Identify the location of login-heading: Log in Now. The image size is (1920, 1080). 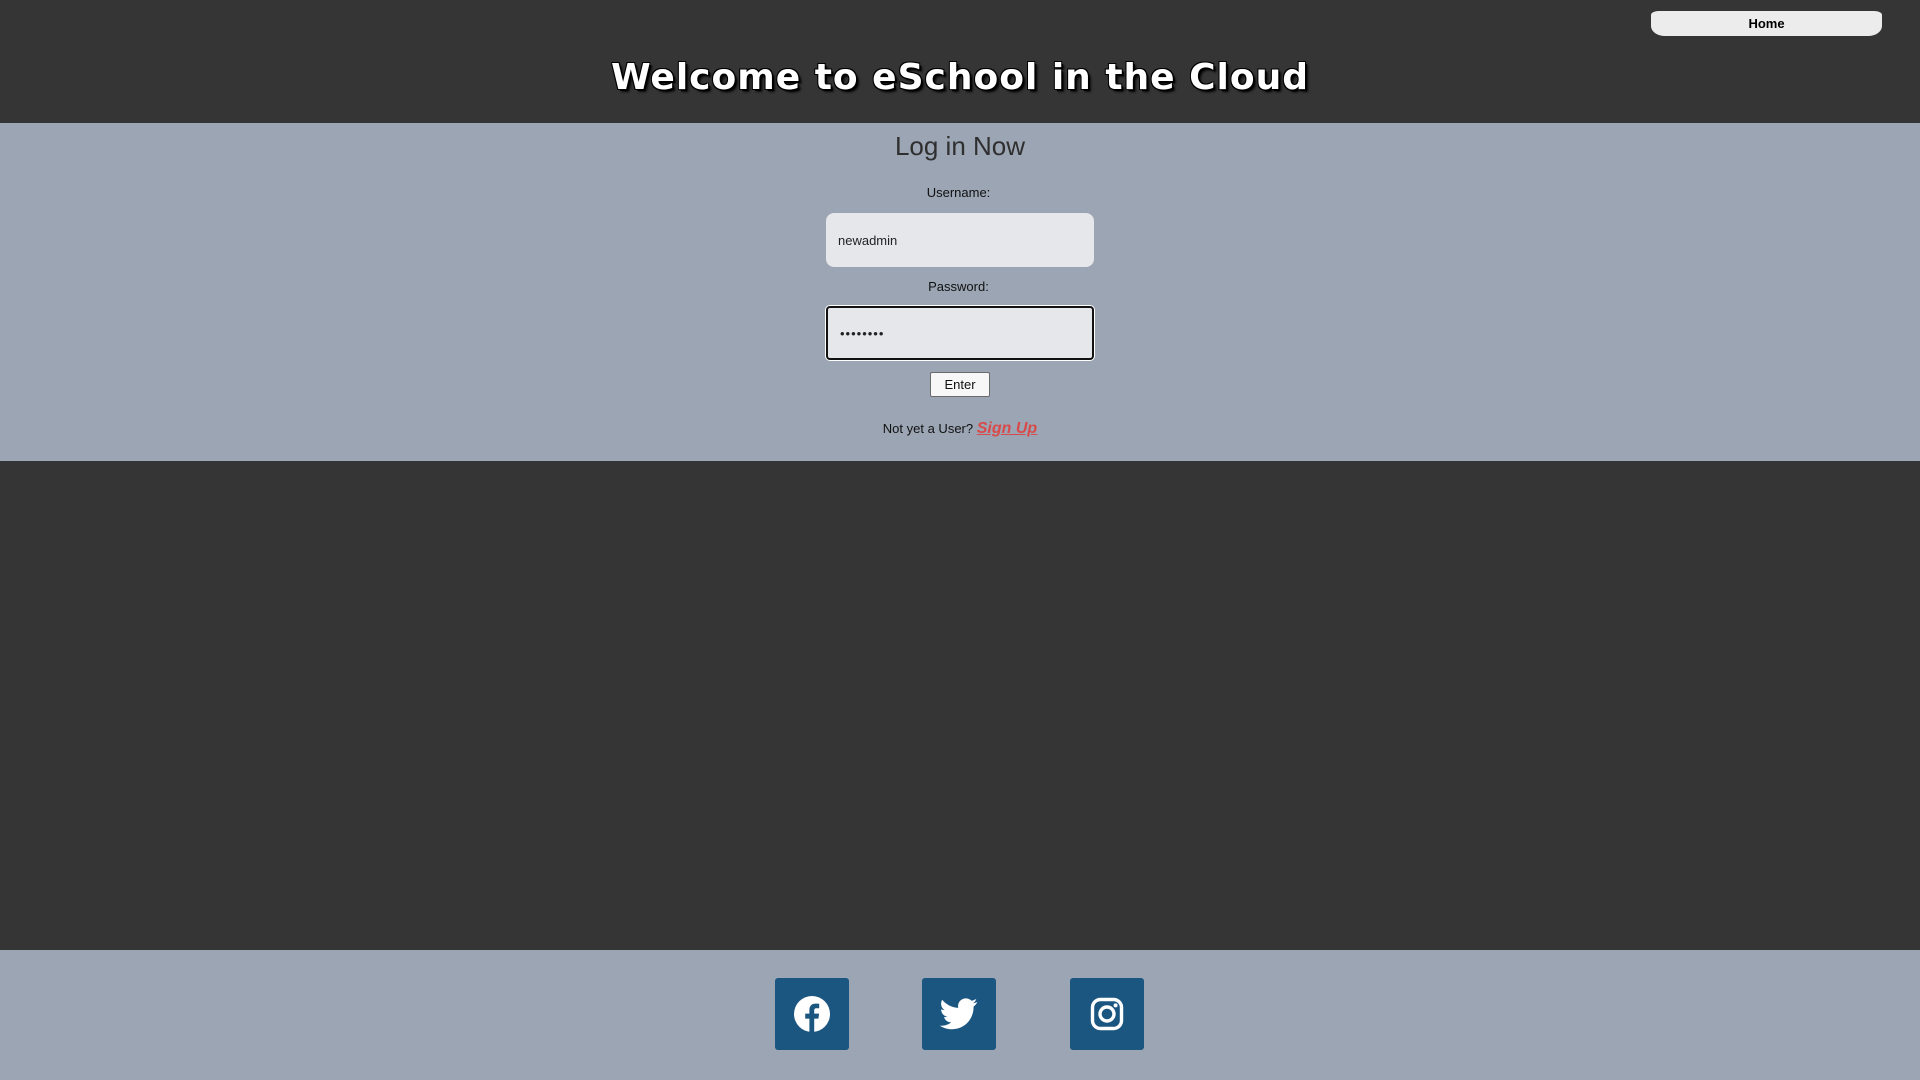
(960, 146).